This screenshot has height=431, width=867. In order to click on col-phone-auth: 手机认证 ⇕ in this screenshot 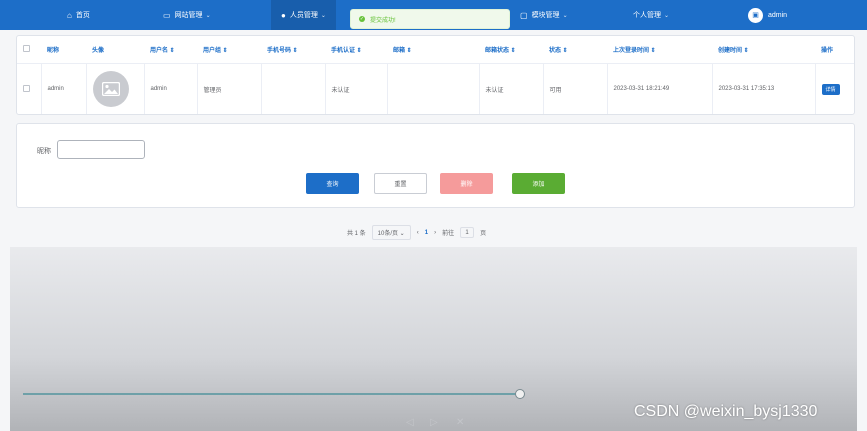, I will do `click(356, 50)`.